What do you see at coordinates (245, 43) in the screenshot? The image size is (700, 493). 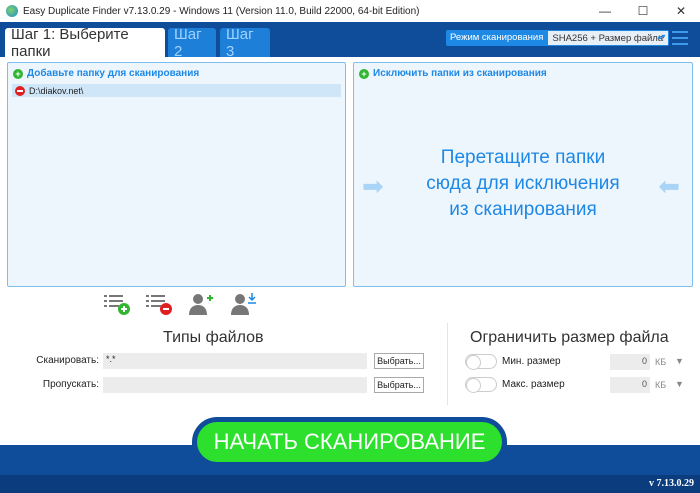 I see `tab-step-3: Шаг 3` at bounding box center [245, 43].